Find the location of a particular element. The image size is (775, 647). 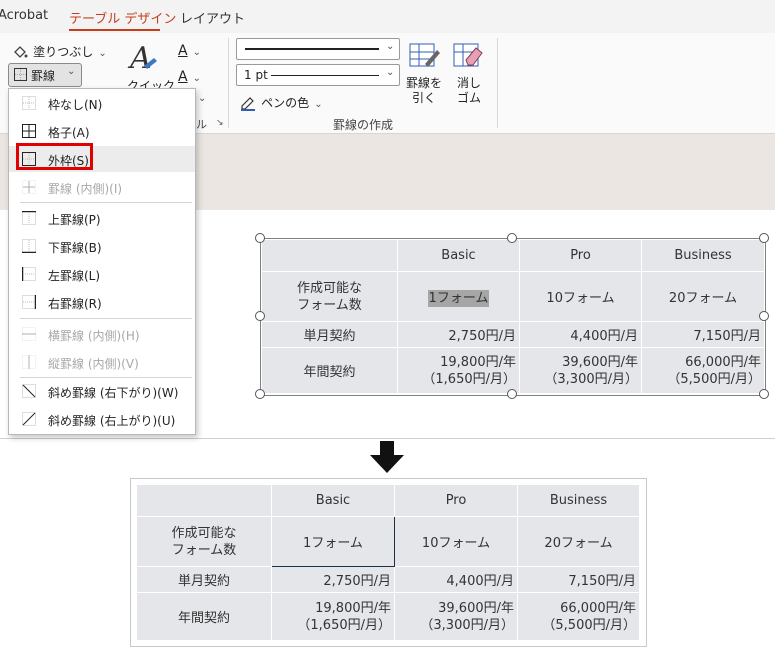

tab-table-design: テーブル デザイン is located at coordinates (122, 17).